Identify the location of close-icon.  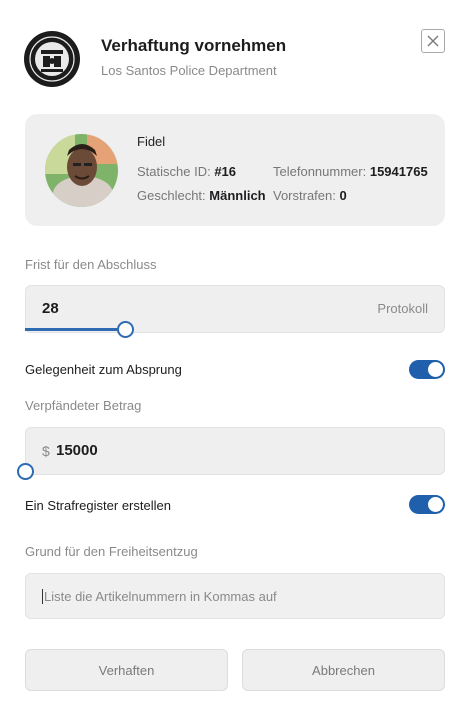
(433, 41).